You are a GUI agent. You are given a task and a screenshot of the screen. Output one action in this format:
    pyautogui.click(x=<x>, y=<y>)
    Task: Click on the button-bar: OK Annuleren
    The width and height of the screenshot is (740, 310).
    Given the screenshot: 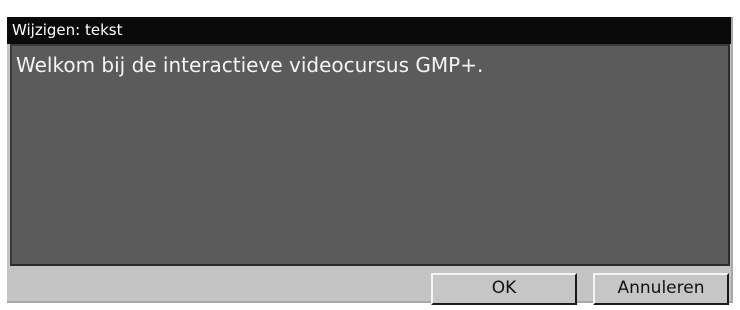 What is the action you would take?
    pyautogui.click(x=369, y=285)
    